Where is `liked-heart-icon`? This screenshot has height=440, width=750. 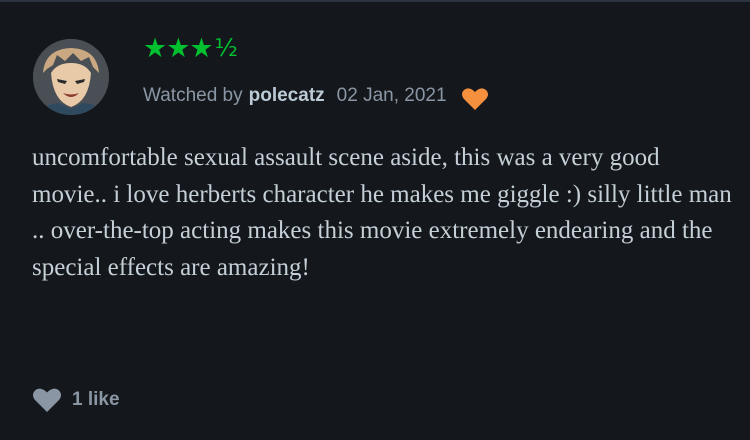
liked-heart-icon is located at coordinates (475, 99).